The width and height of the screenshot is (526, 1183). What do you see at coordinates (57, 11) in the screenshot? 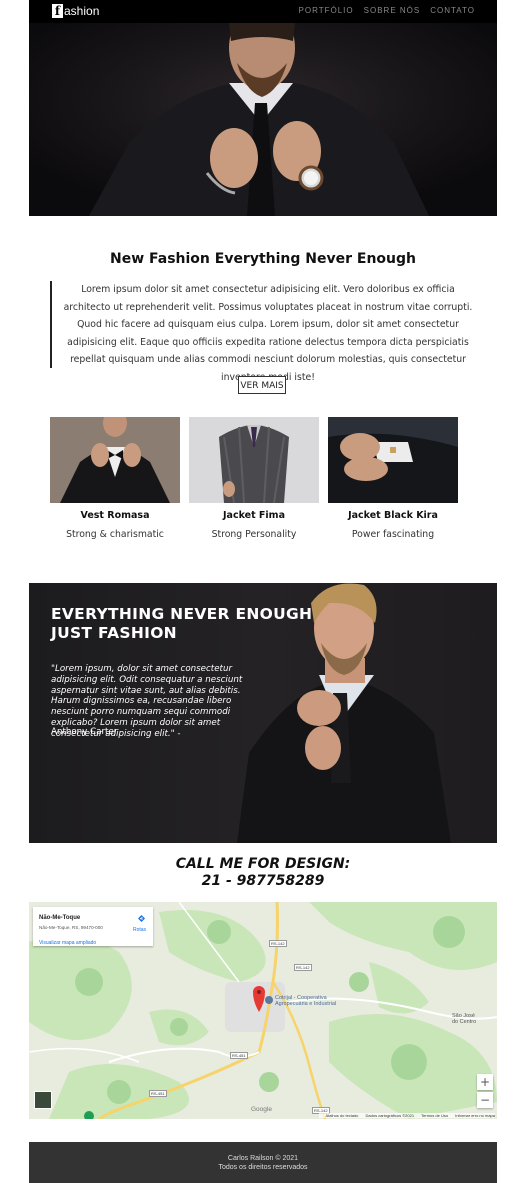
I see `logo-letter: f` at bounding box center [57, 11].